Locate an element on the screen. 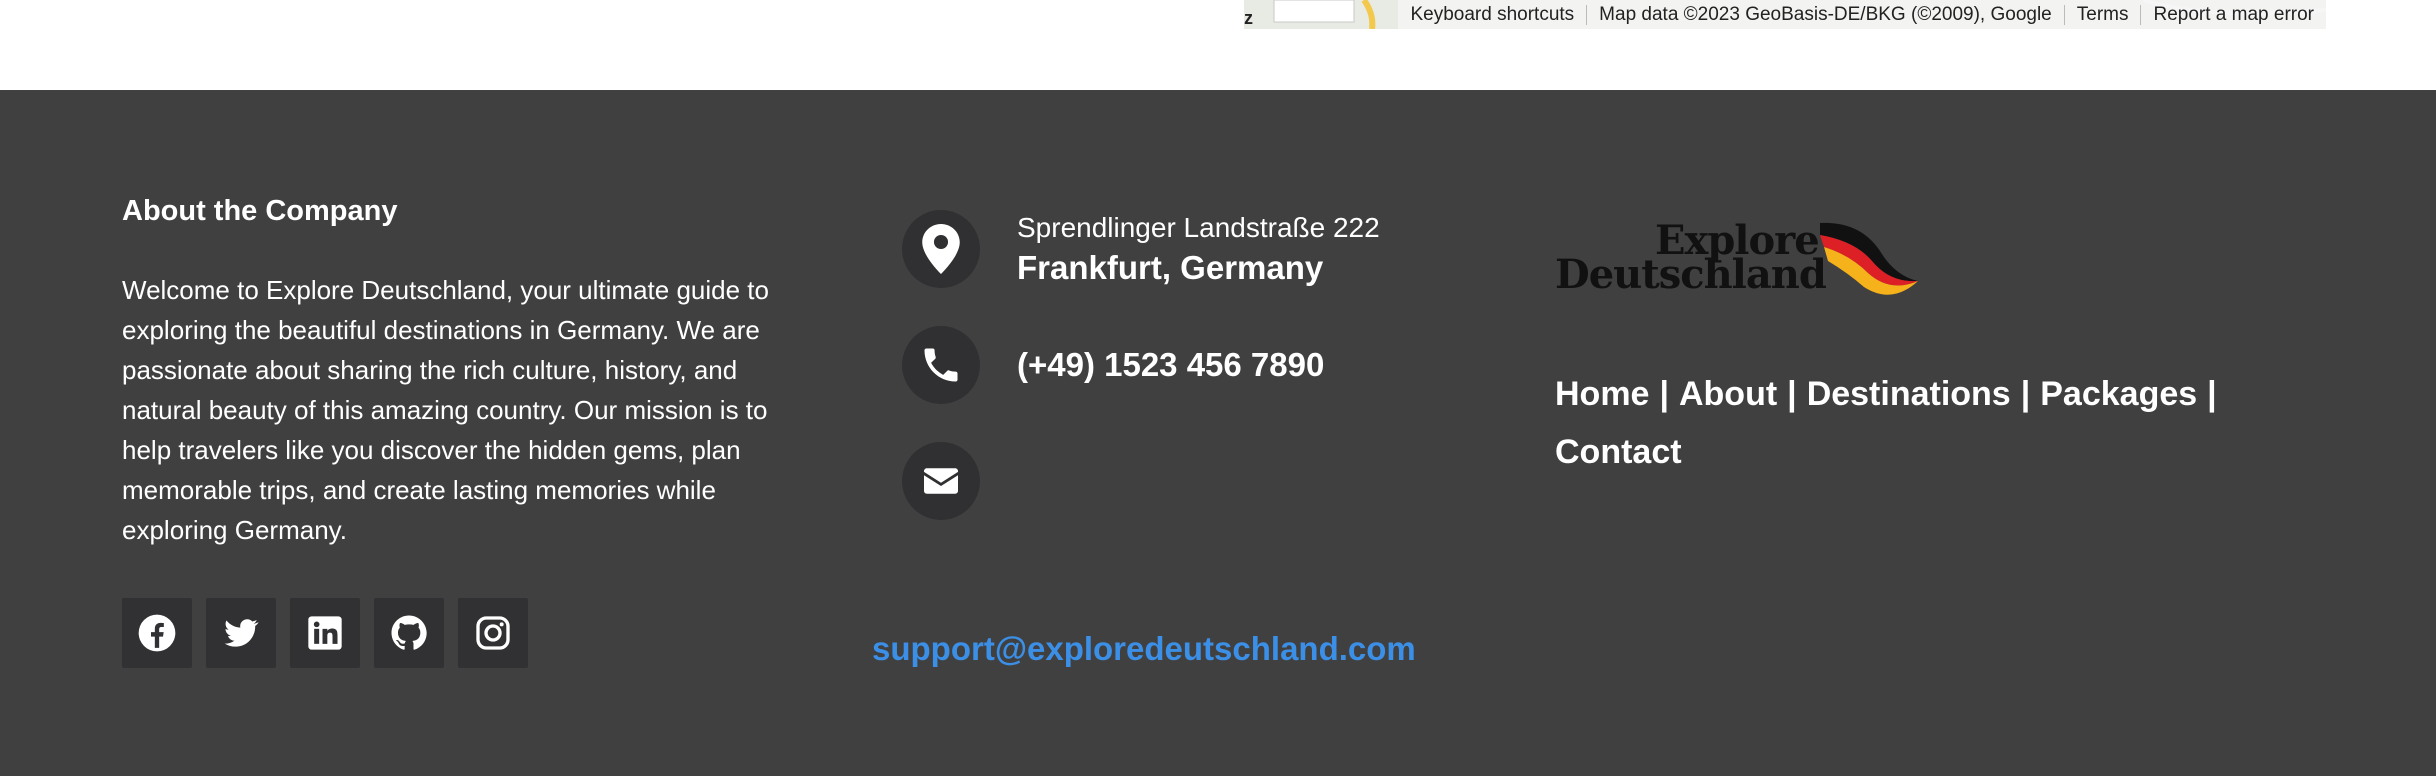 This screenshot has width=2436, height=776. social-links is located at coordinates (462, 633).